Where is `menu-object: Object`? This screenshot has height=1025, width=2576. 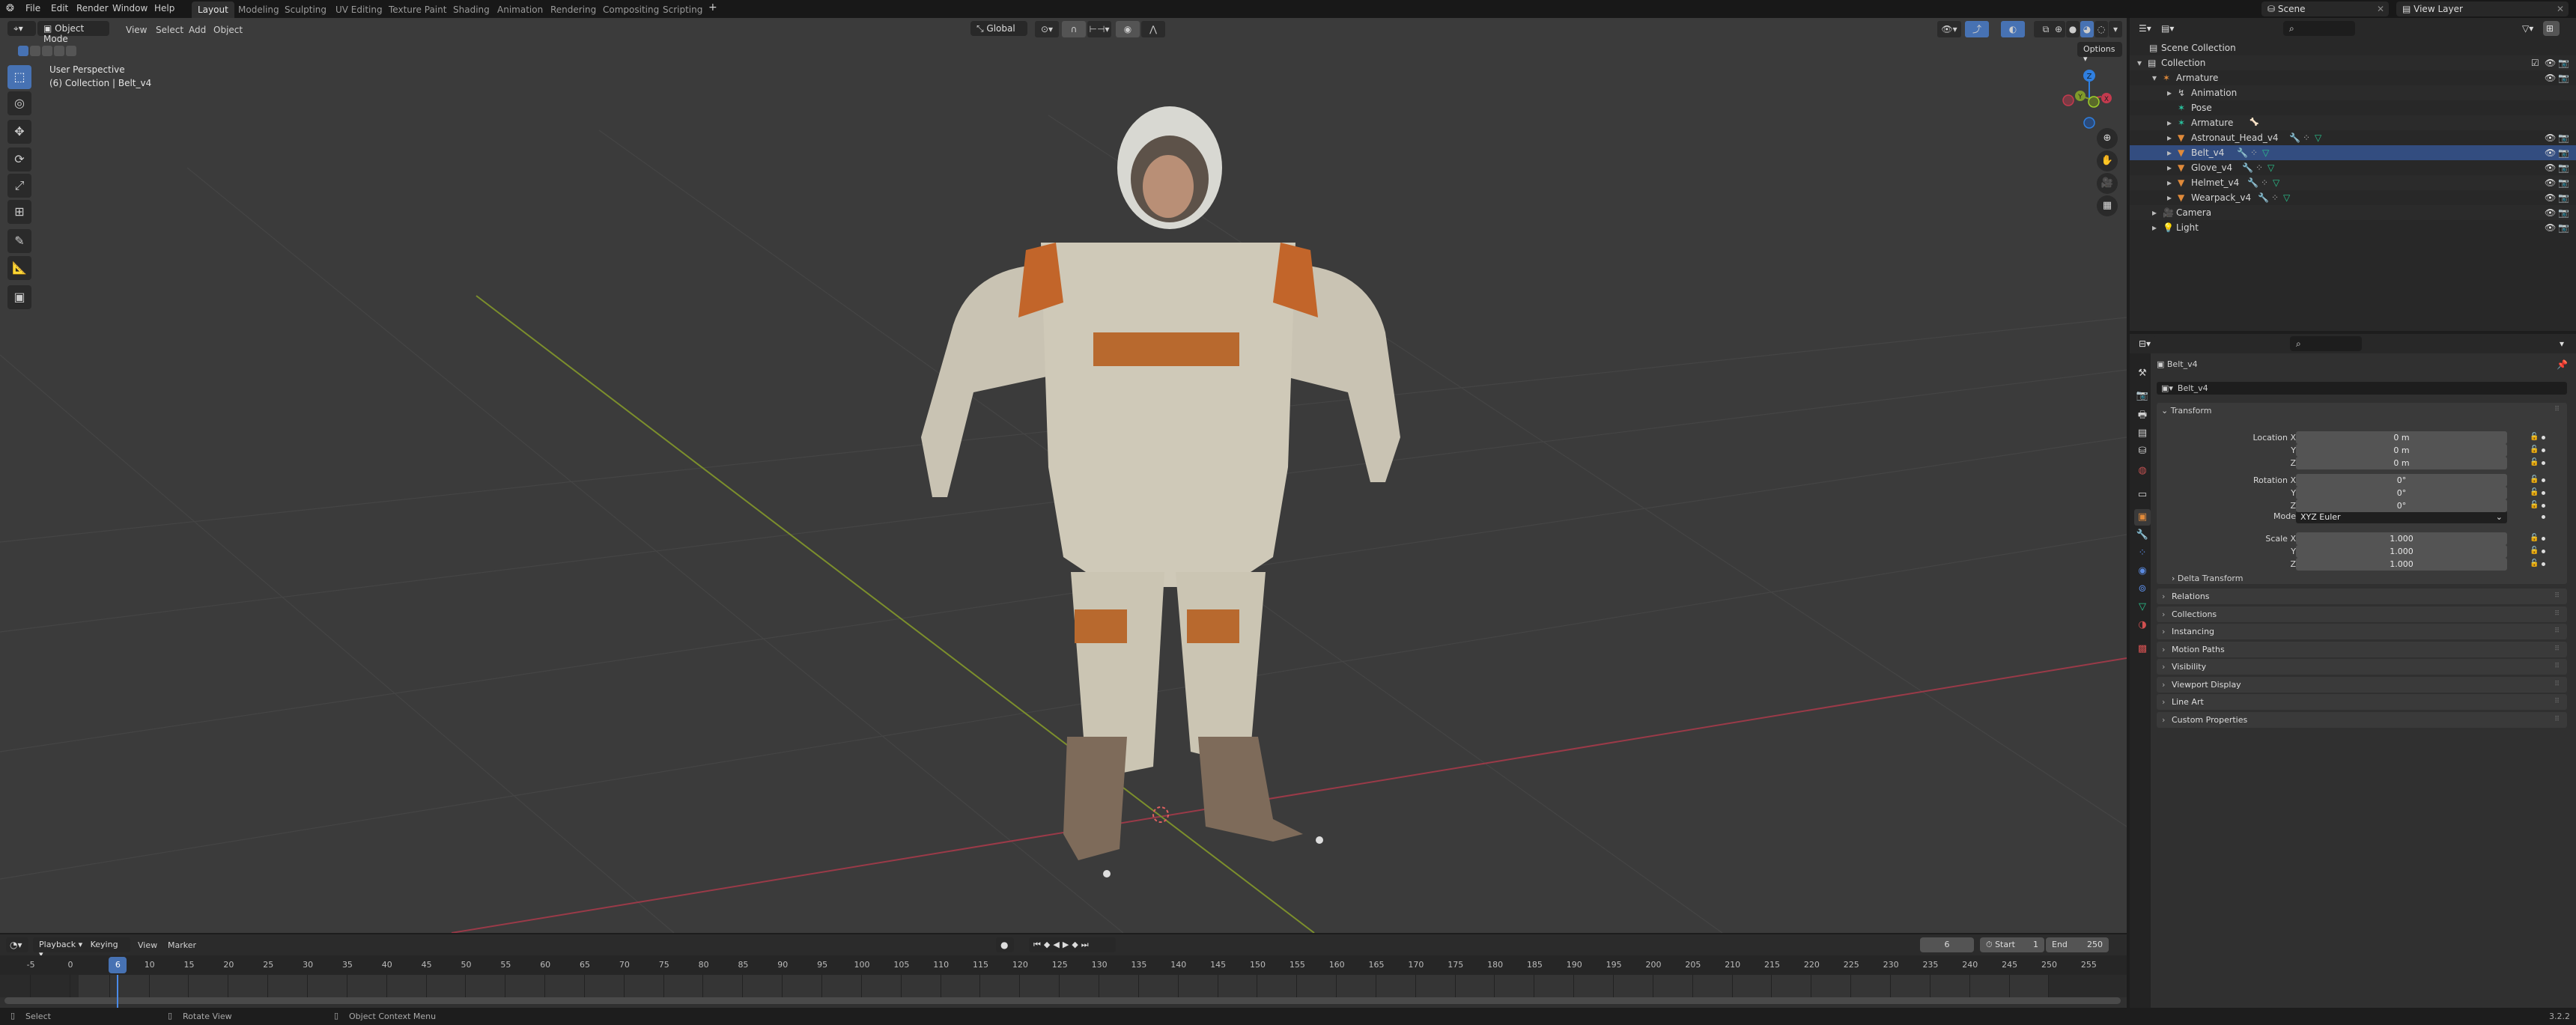
menu-object: Object is located at coordinates (228, 30).